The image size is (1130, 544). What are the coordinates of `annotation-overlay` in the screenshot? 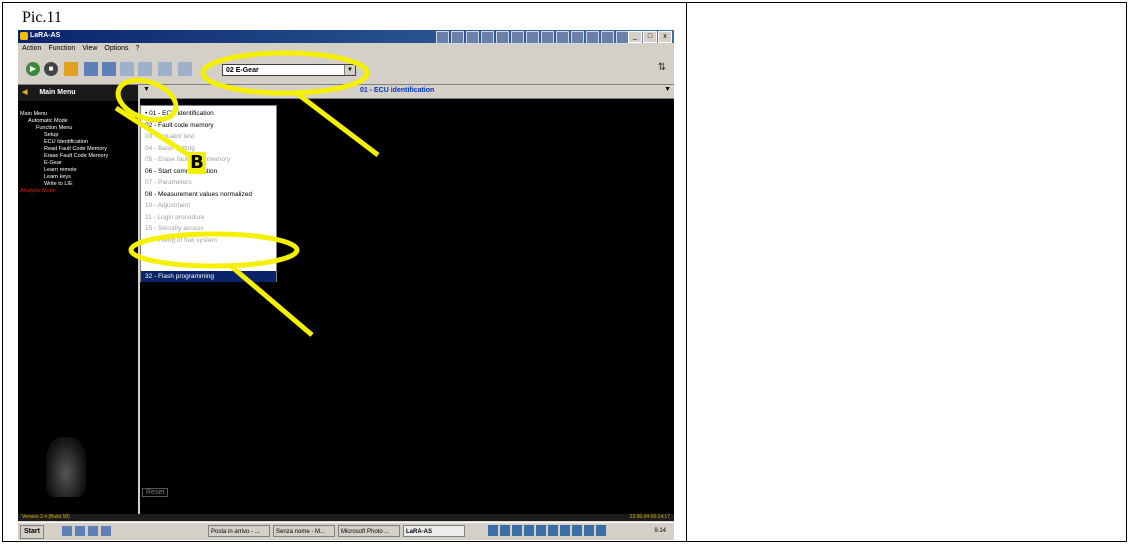 It's located at (247, 193).